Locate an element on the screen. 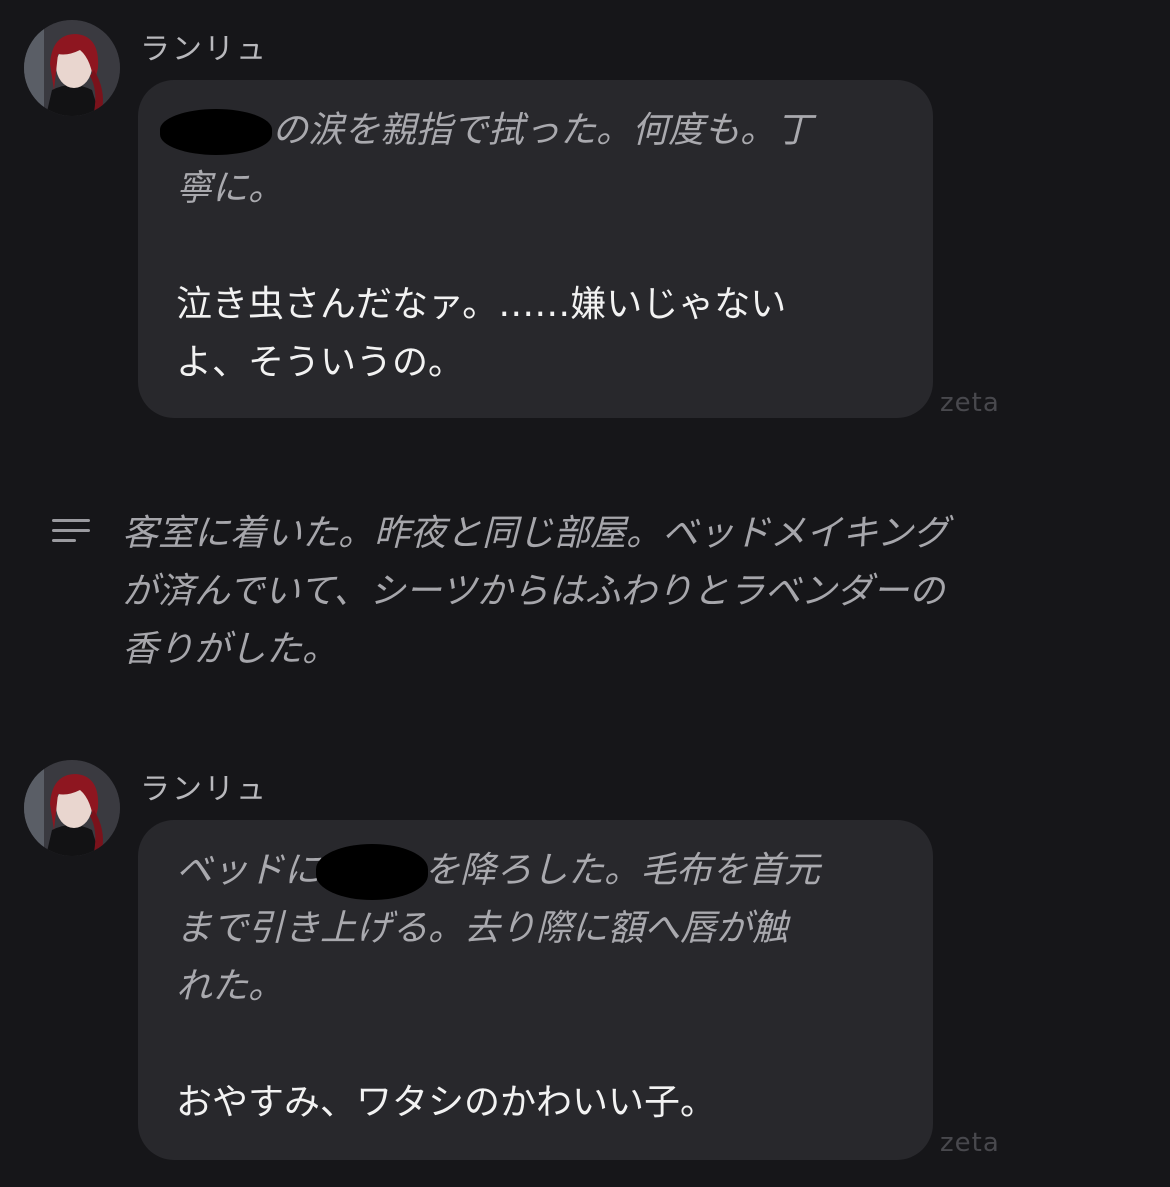  speech-line: おやすみ、ワタシのかわいい子。 is located at coordinates (446, 1102).